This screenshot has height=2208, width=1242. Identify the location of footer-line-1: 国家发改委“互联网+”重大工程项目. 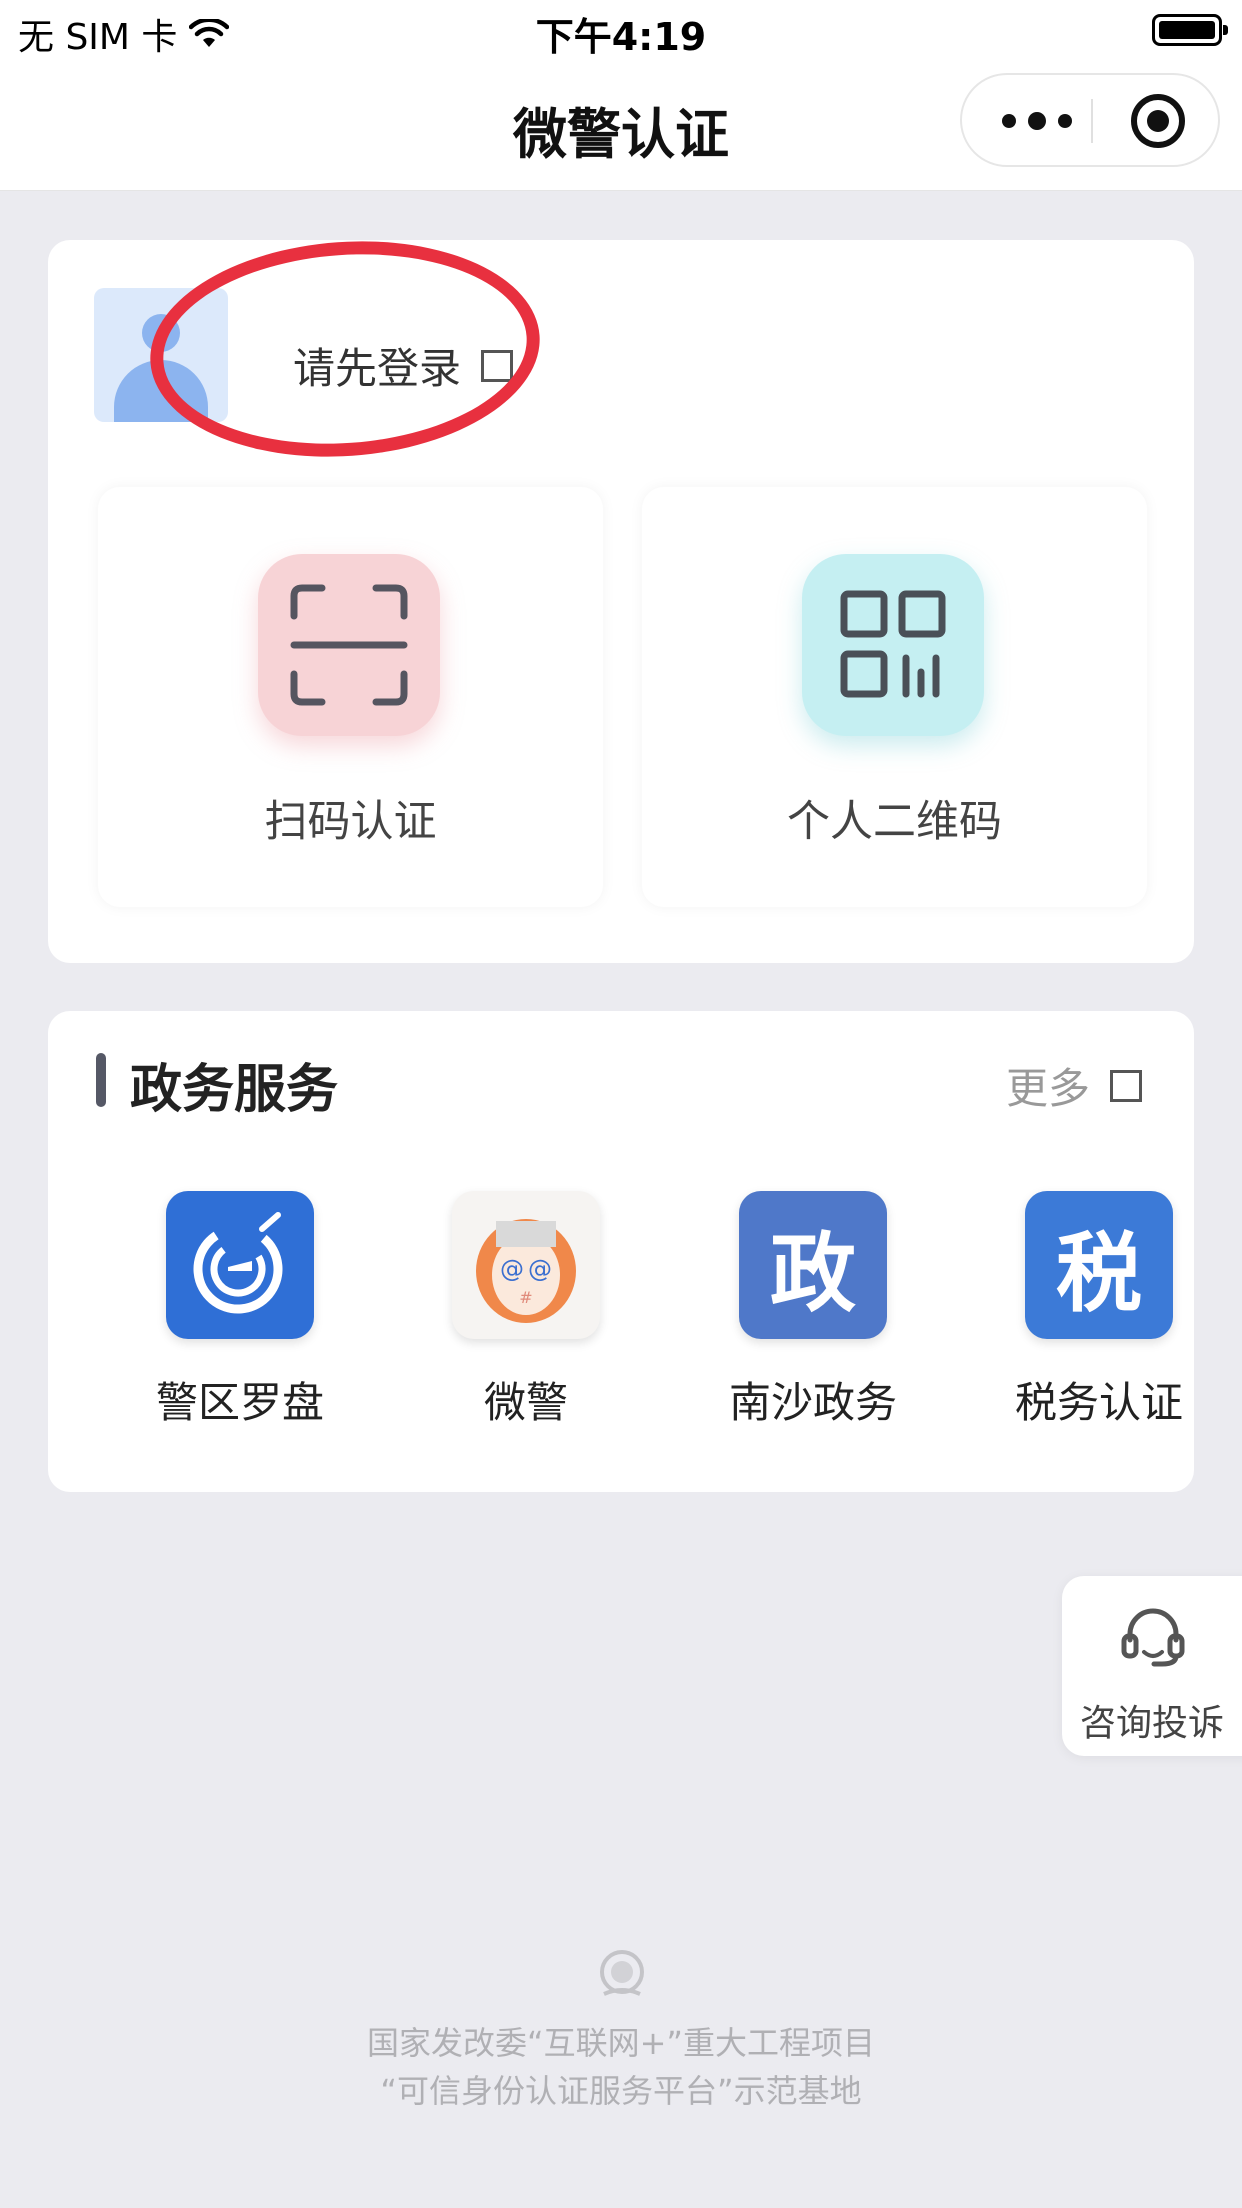
(621, 2043).